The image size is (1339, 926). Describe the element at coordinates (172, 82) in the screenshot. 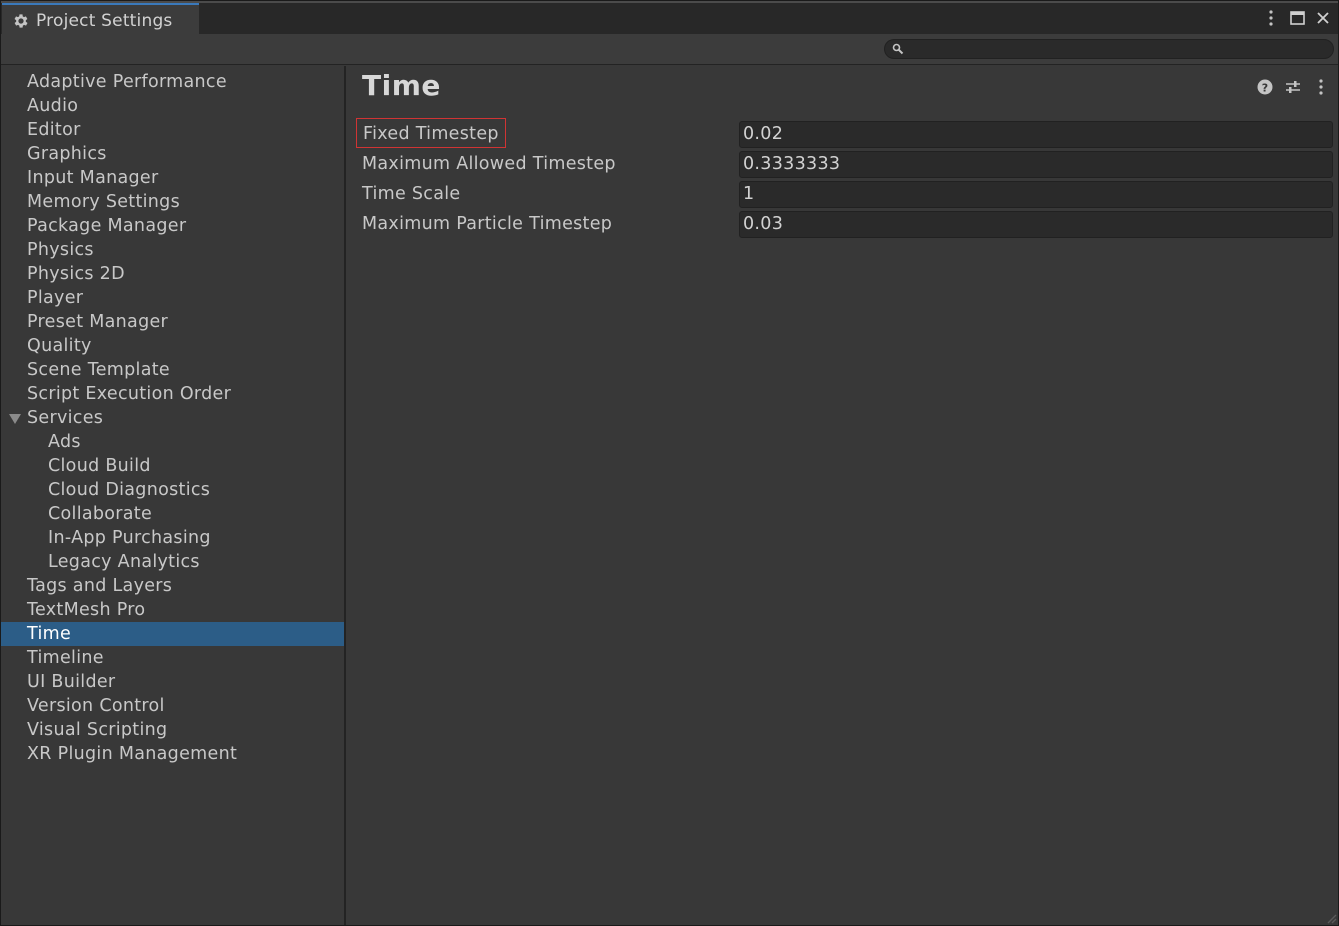

I see `sidebar-item-adaptive-performance: Adaptive Performance` at that location.